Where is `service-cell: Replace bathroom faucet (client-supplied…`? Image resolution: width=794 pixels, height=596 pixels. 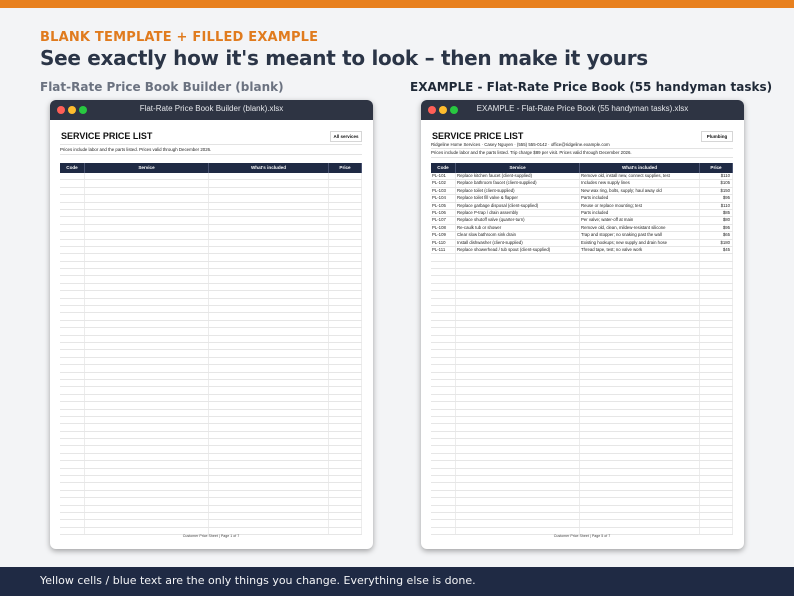 service-cell: Replace bathroom faucet (client-supplied… is located at coordinates (518, 183).